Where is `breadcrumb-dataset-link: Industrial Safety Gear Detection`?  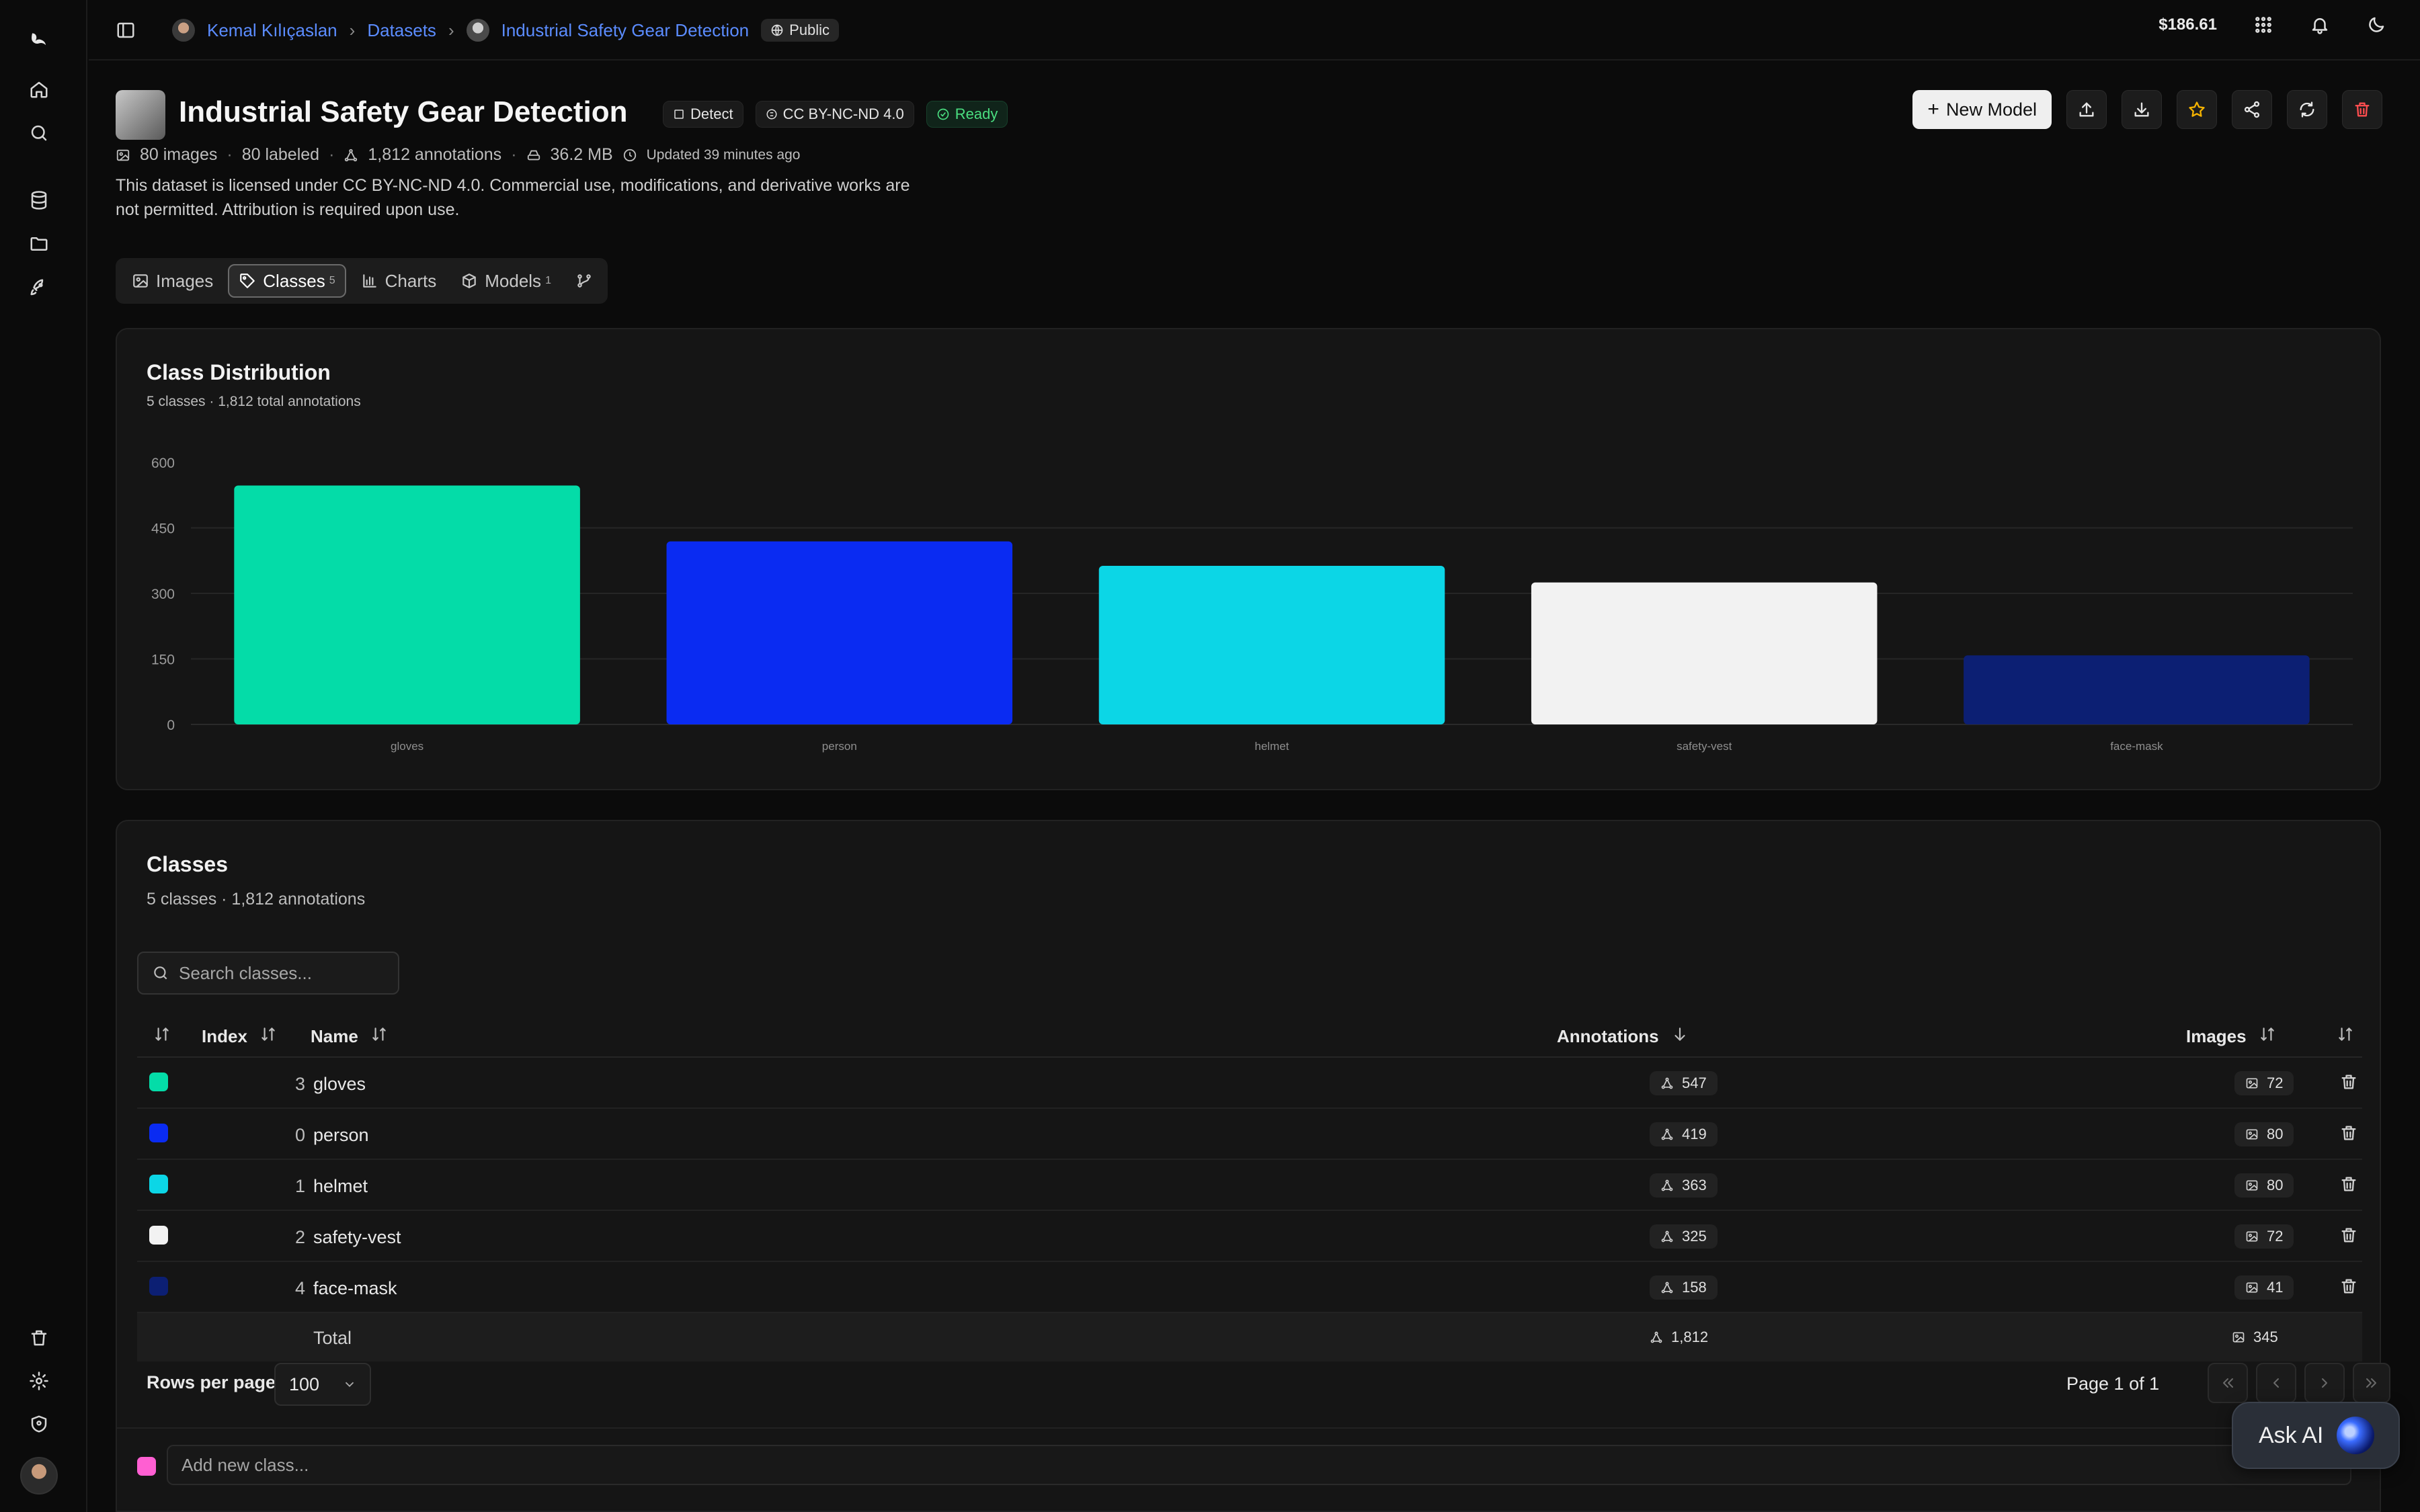 breadcrumb-dataset-link: Industrial Safety Gear Detection is located at coordinates (625, 31).